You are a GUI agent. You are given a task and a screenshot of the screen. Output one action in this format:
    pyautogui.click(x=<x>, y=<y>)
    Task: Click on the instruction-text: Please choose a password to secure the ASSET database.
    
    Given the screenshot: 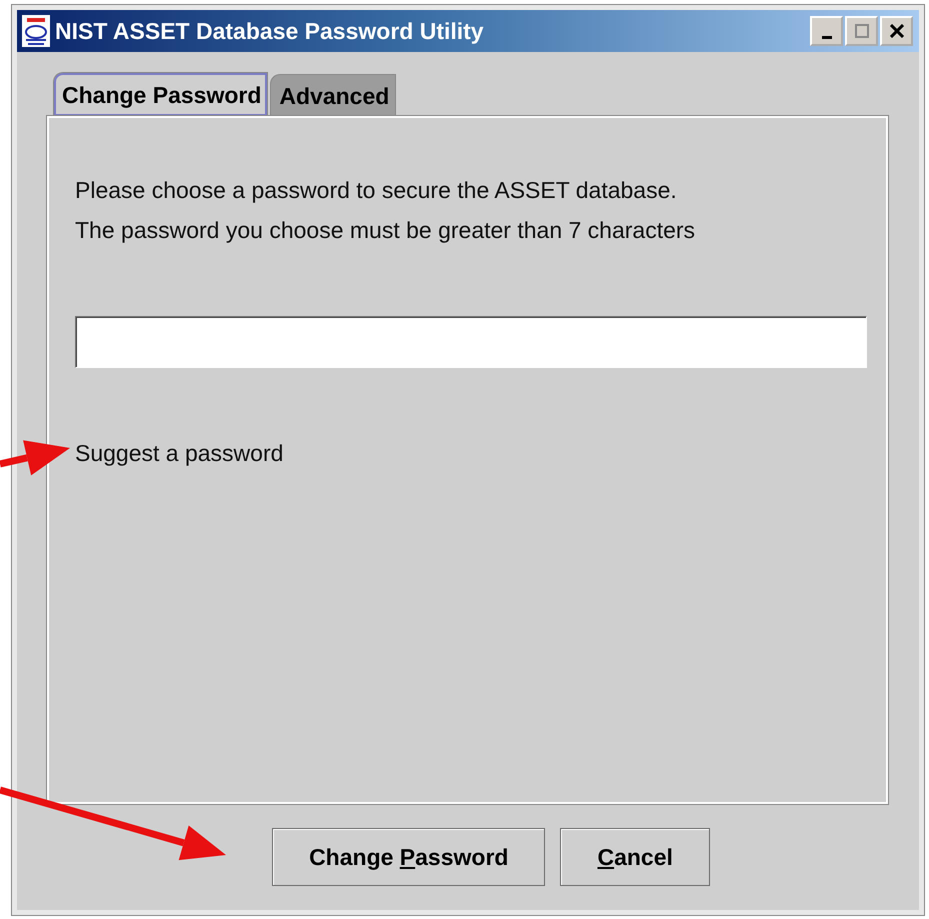 What is the action you would take?
    pyautogui.click(x=376, y=190)
    